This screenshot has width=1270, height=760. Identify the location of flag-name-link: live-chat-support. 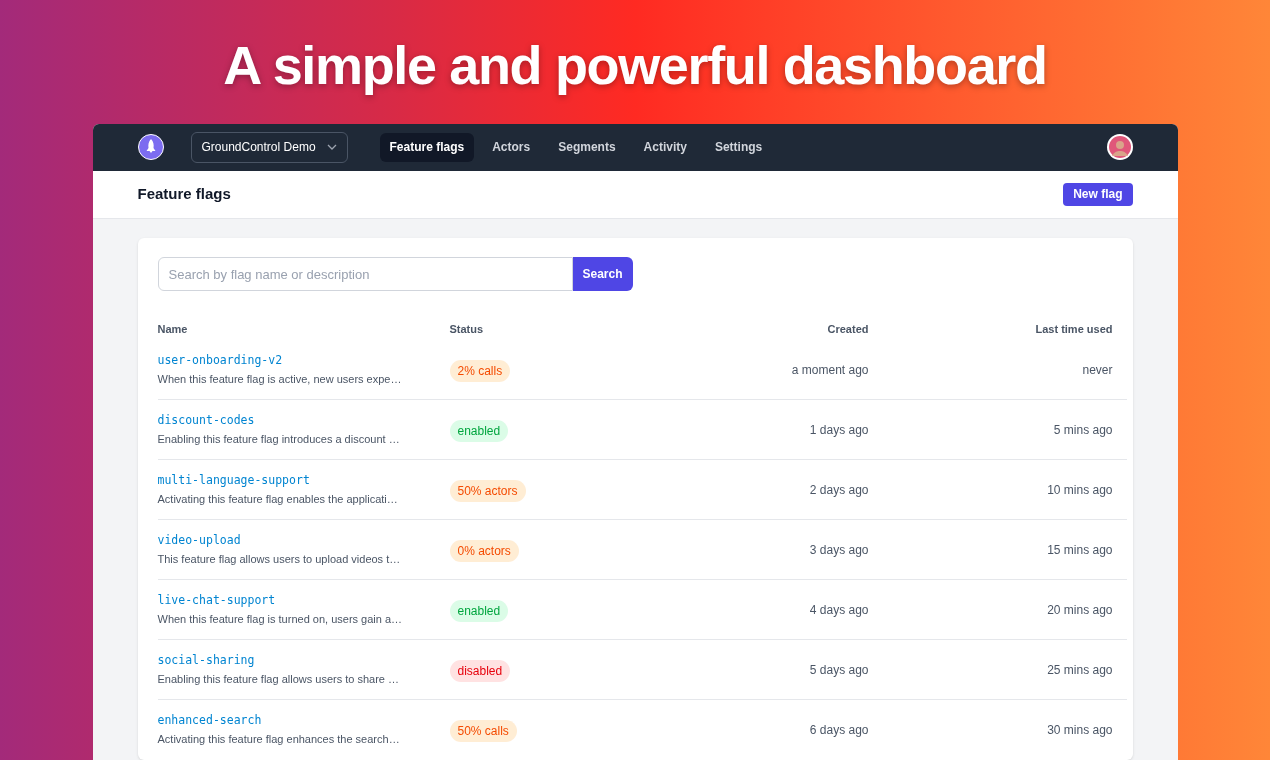
(216, 600).